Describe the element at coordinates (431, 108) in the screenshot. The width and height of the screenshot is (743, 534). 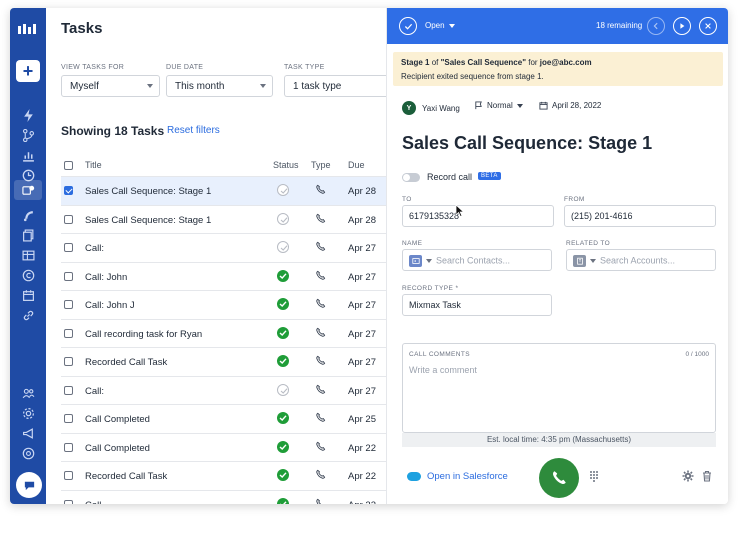
I see `owner-selector: Y Yaxi Wang` at that location.